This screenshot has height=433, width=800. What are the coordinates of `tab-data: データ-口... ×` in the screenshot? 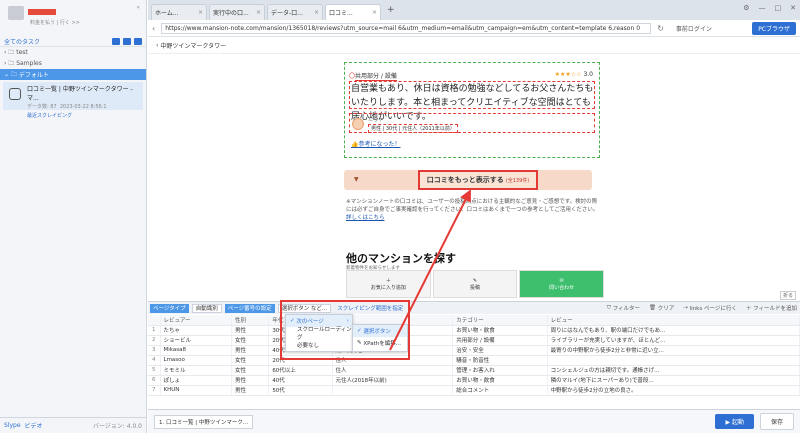 It's located at (295, 12).